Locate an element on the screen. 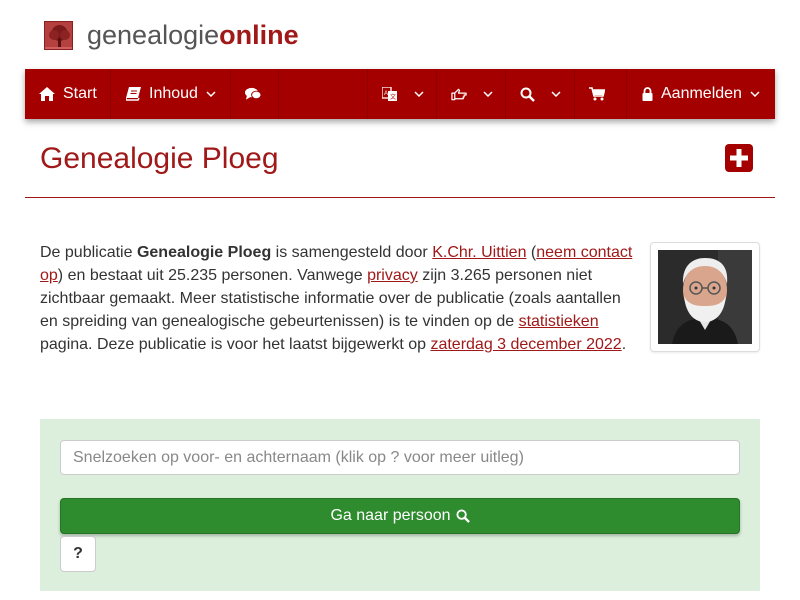 Image resolution: width=800 pixels, height=600 pixels. home-icon is located at coordinates (47, 94).